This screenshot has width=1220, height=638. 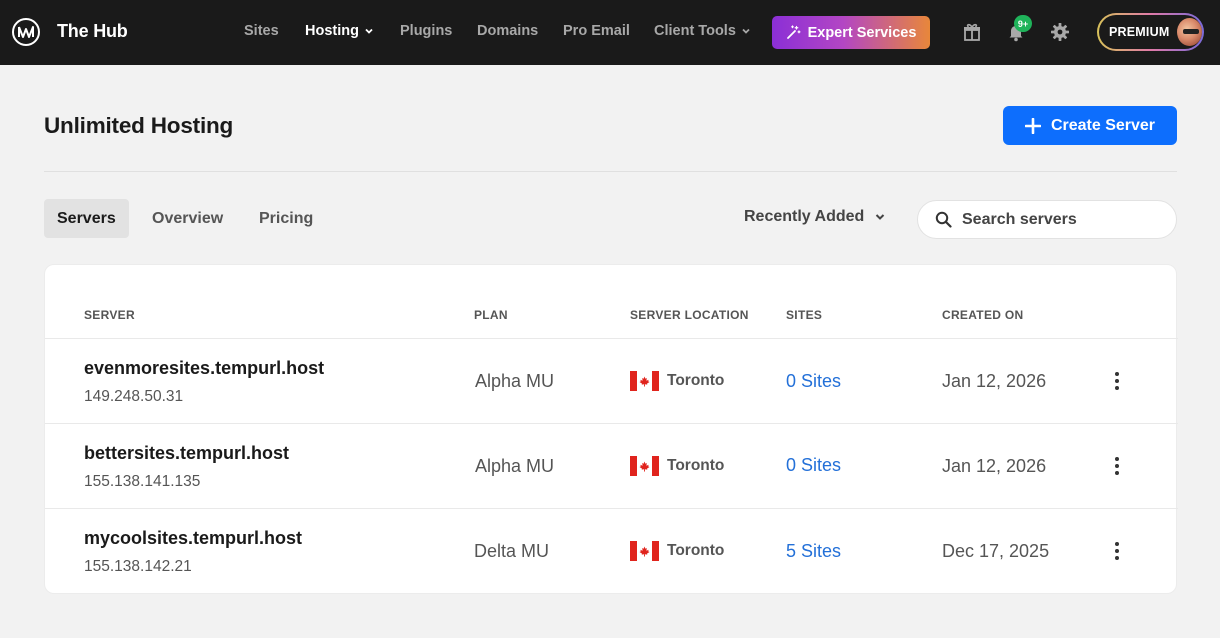 I want to click on server-name: mycoolsites.tempurl.host, so click(x=193, y=538).